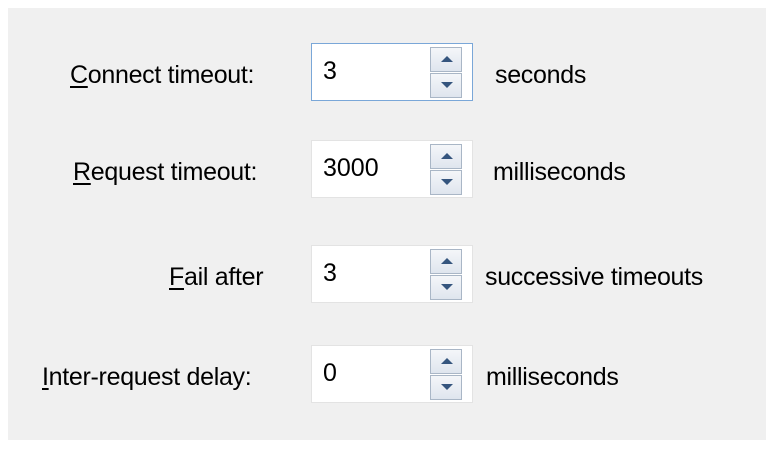 Image resolution: width=773 pixels, height=450 pixels. I want to click on inter-request-delay-value: 0, so click(330, 373).